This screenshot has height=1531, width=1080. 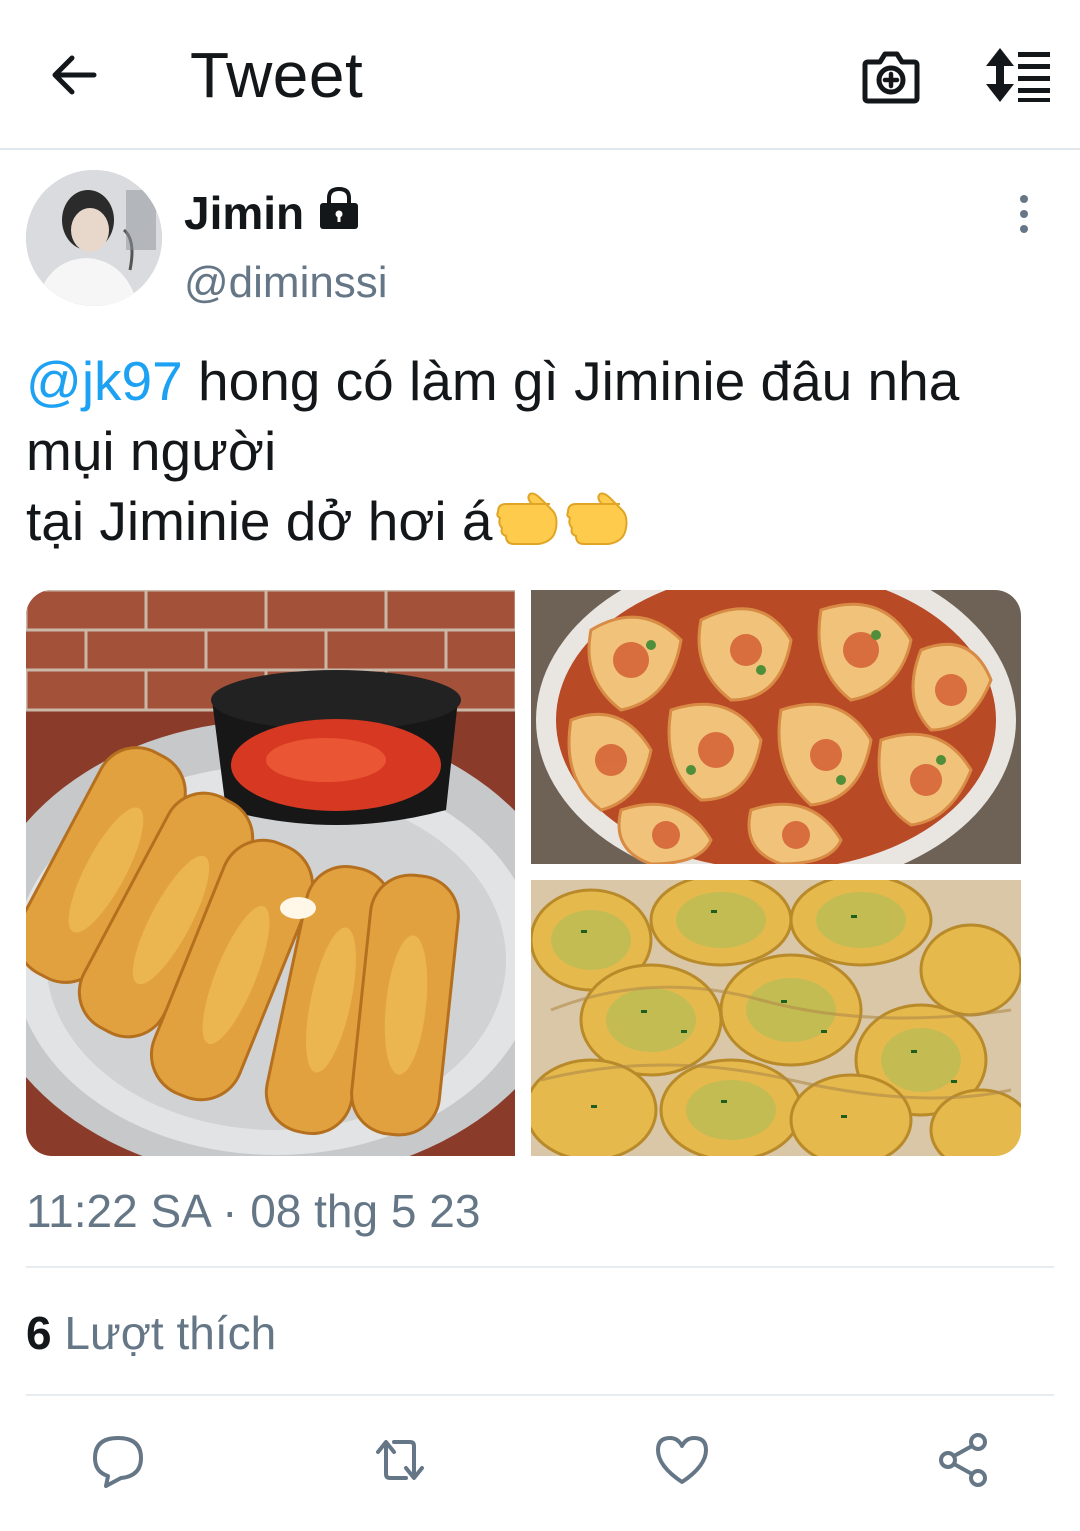 I want to click on share-icon, so click(x=964, y=1460).